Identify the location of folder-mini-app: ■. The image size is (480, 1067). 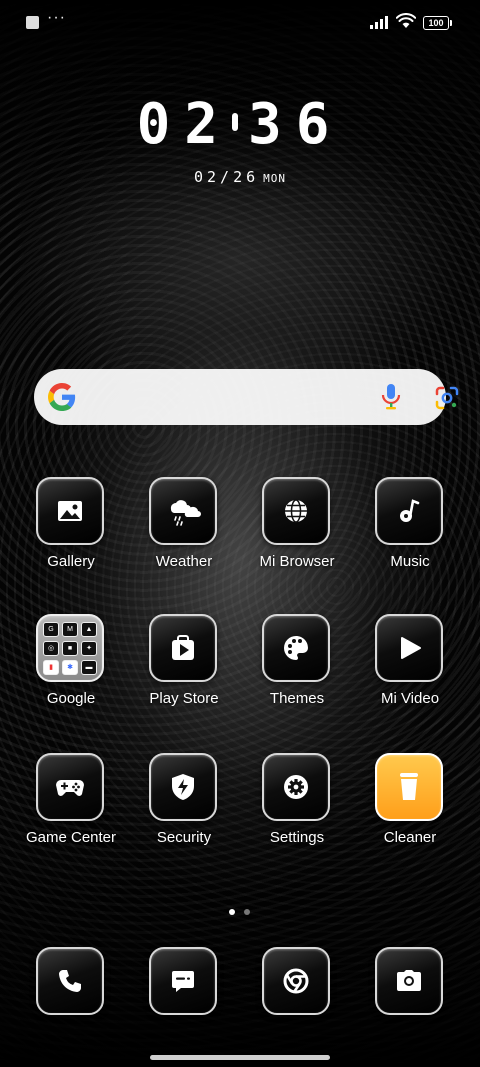
(70, 648).